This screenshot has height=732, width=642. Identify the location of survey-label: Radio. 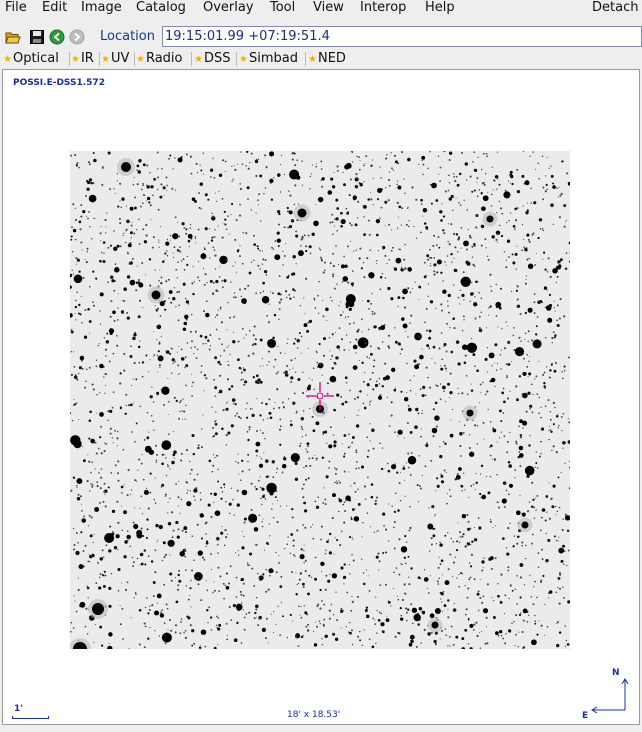
(164, 58).